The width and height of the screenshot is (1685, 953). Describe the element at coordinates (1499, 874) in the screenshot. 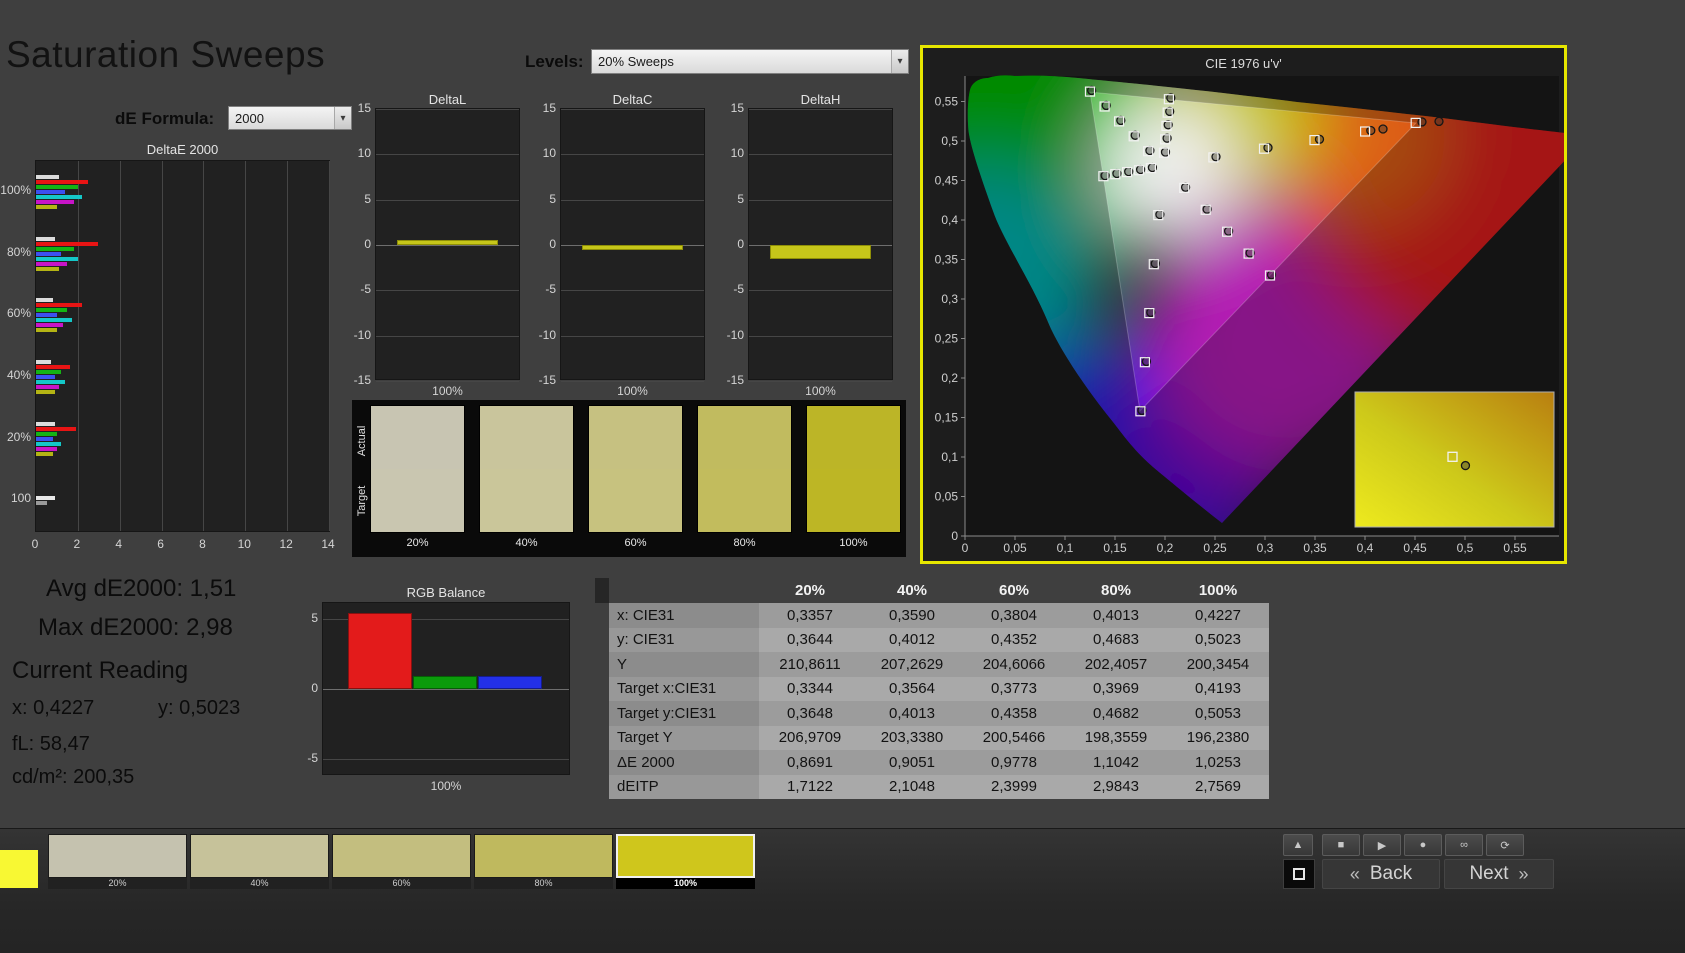

I see `next-button: Next »` at that location.